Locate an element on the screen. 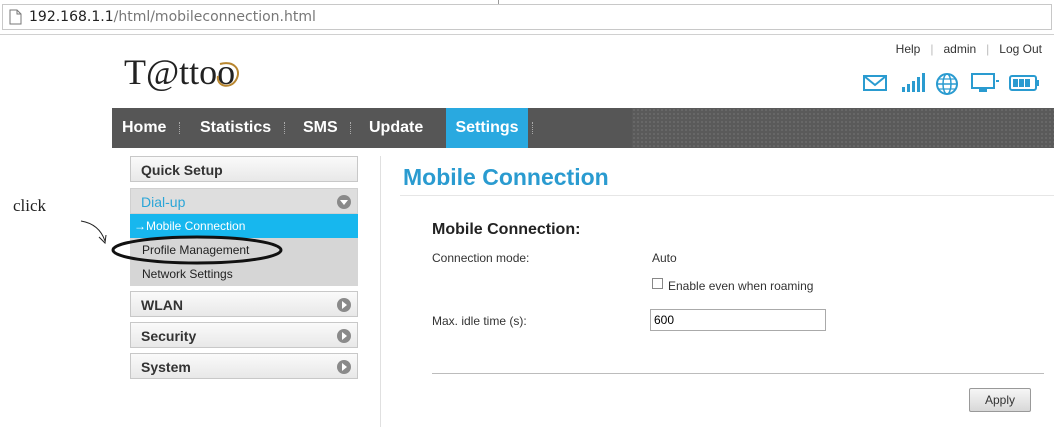  annotation-click-text: click is located at coordinates (30, 205).